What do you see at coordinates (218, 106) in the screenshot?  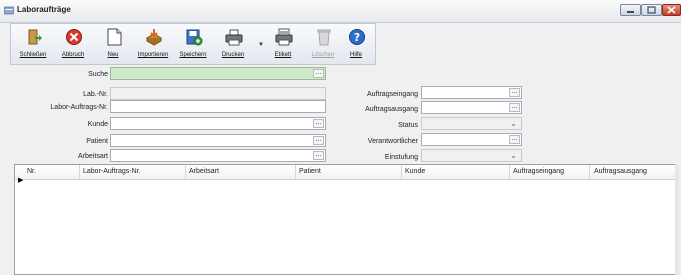 I see `labor-auftrags-nr-field` at bounding box center [218, 106].